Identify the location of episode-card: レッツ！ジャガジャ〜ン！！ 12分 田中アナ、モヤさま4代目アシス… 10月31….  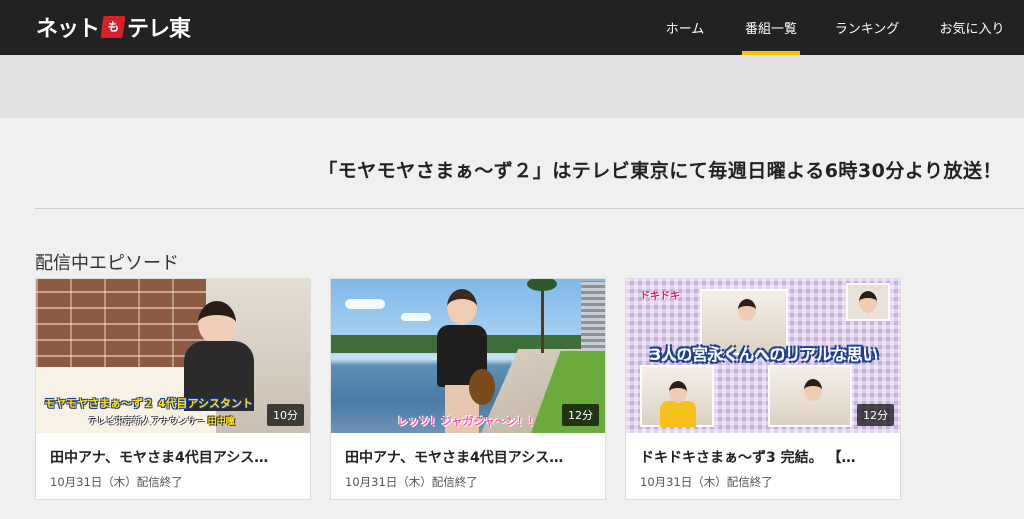
(468, 389).